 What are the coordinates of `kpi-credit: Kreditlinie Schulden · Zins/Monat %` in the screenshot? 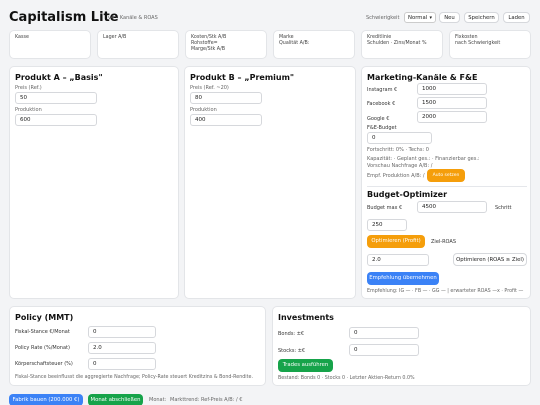 It's located at (402, 44).